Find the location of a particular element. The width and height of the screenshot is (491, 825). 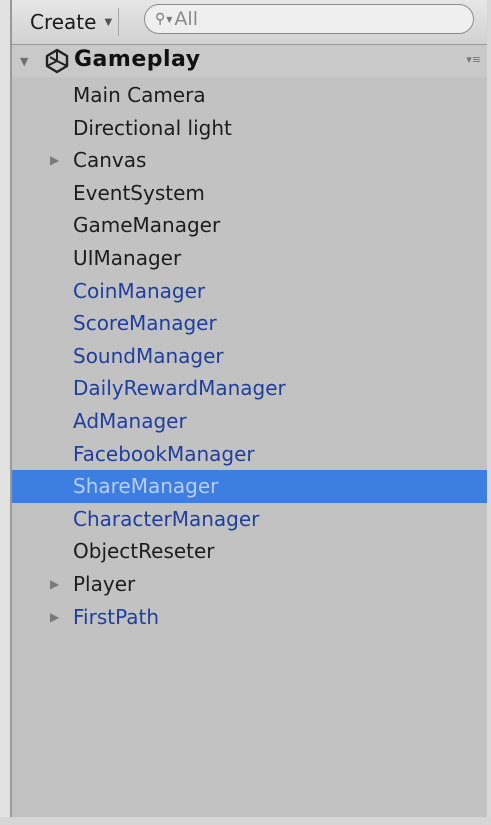

hierarchy-item: ShareManager is located at coordinates (249, 486).